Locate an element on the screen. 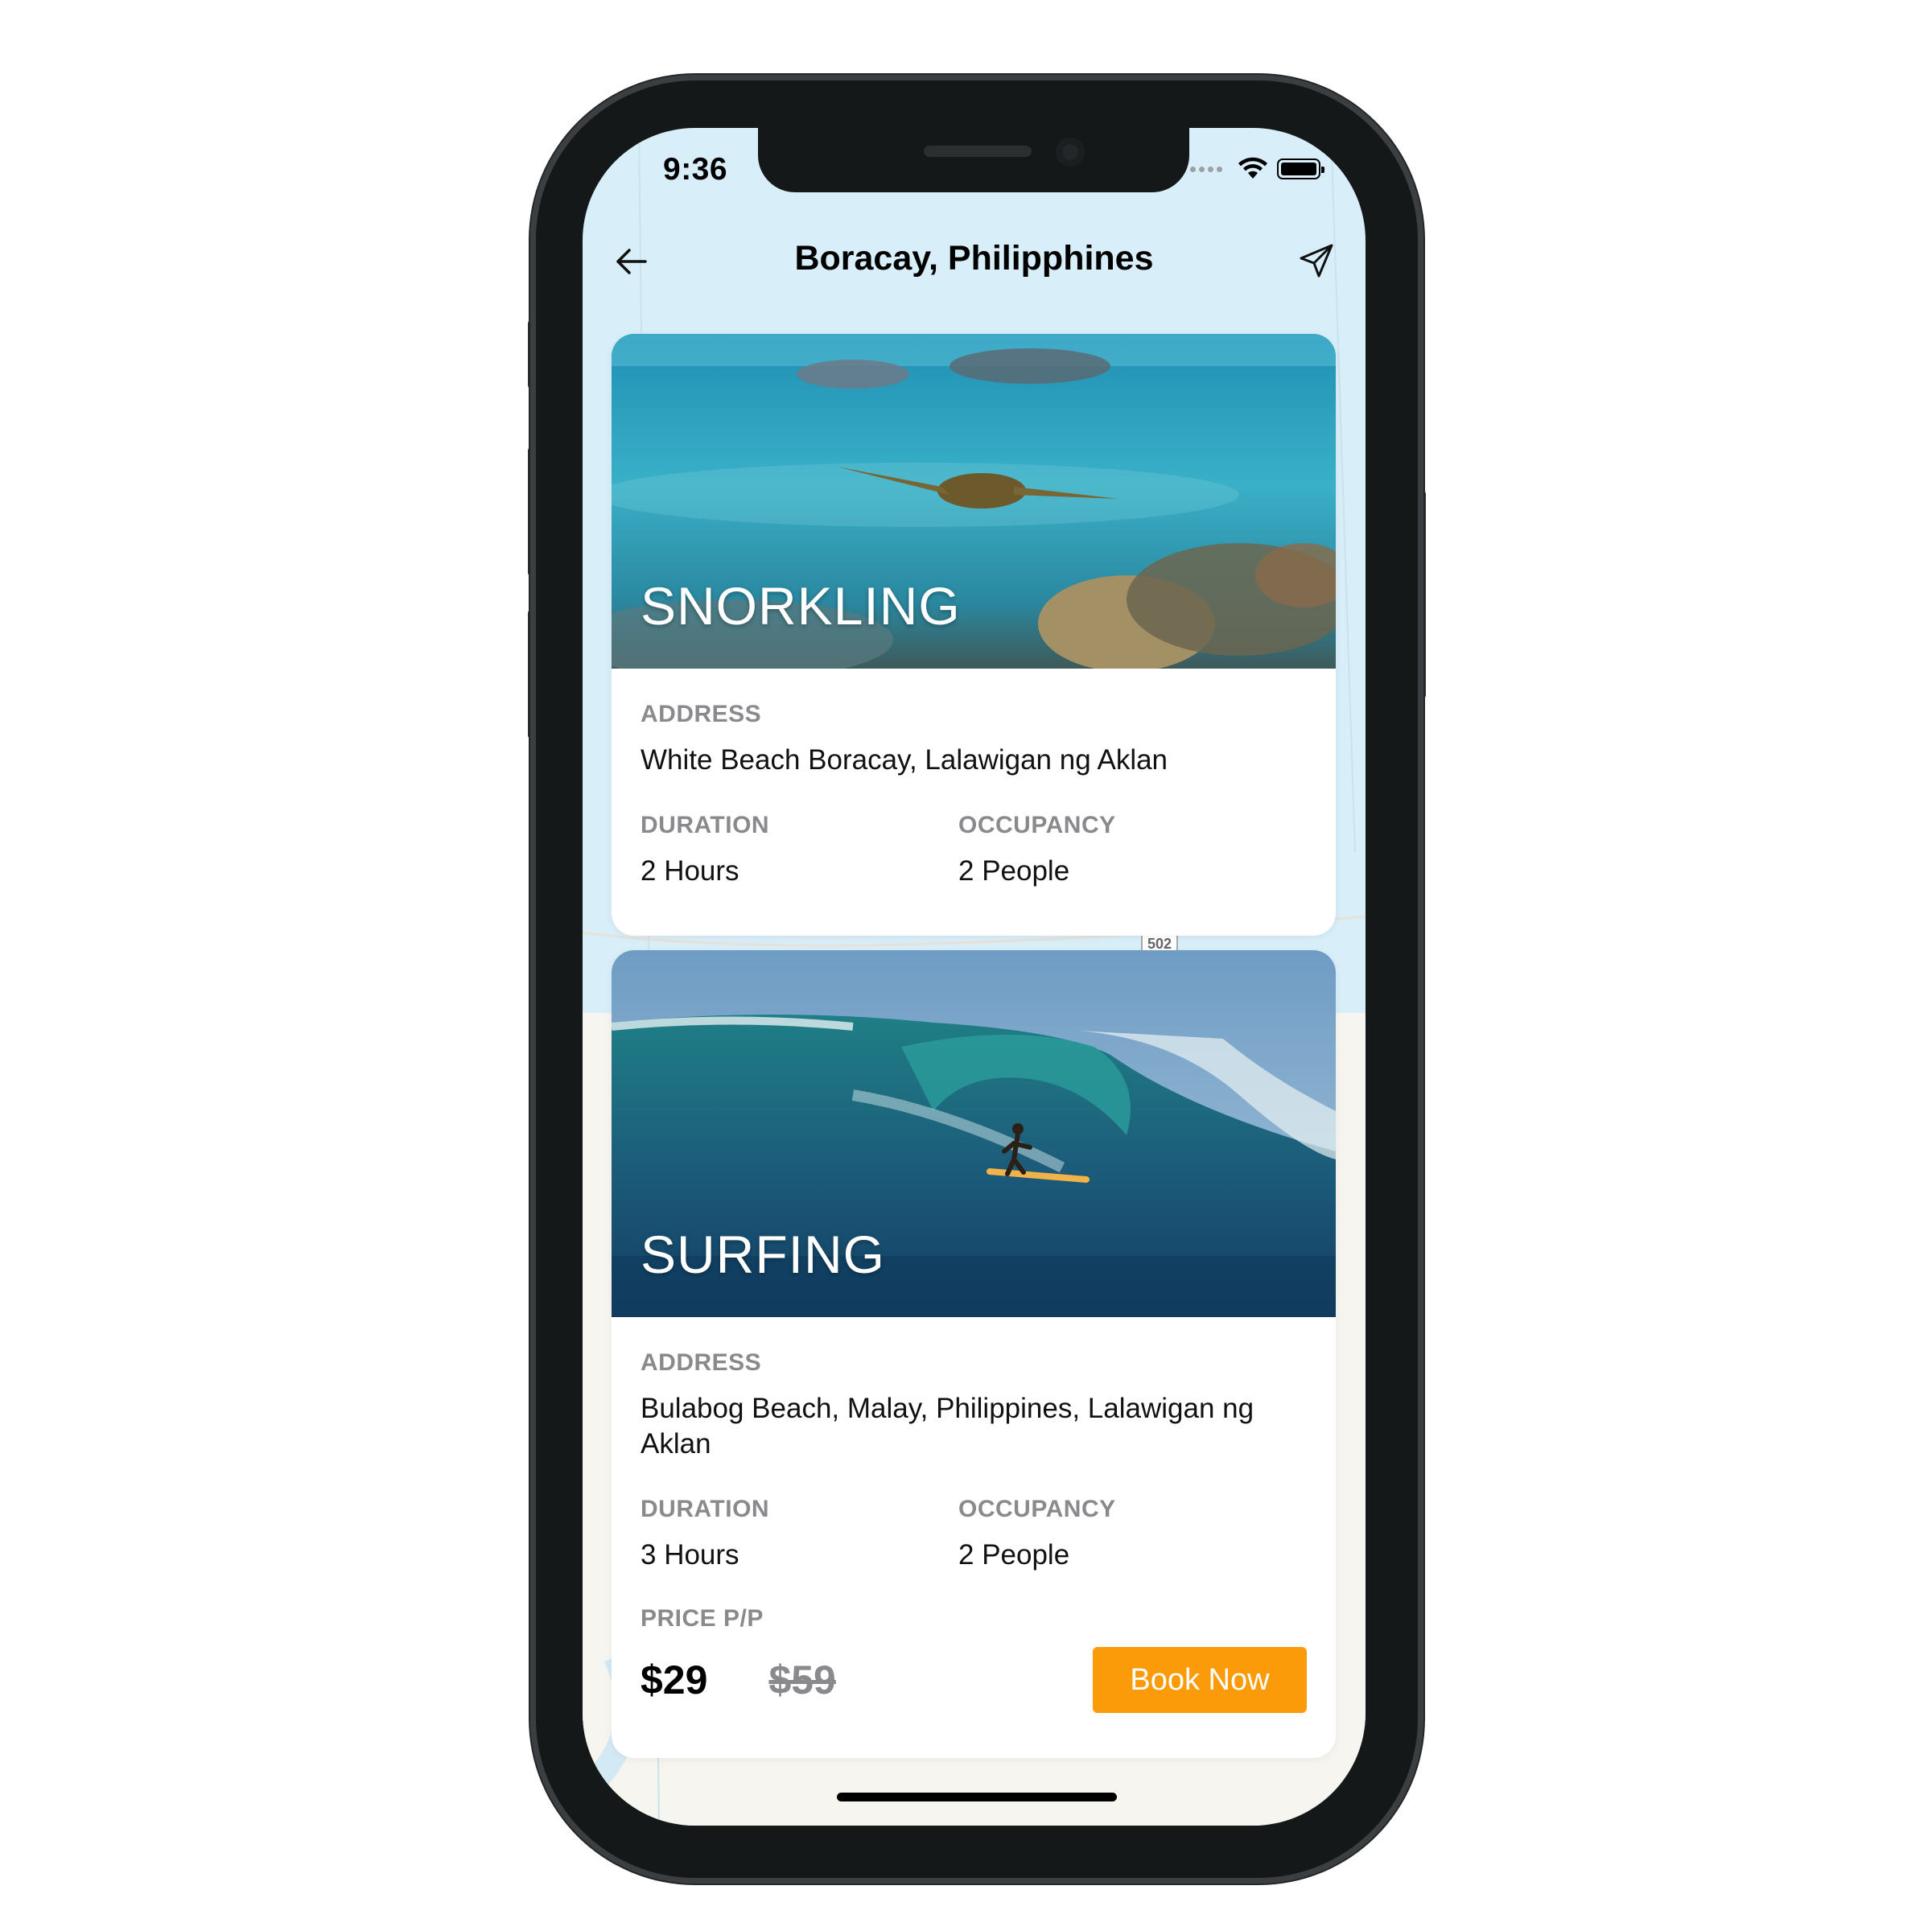  original-price: $59 is located at coordinates (802, 1679).